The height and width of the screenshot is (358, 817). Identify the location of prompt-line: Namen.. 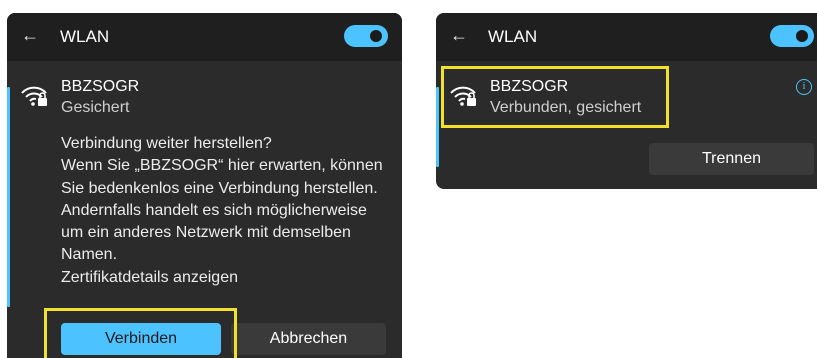
(89, 255).